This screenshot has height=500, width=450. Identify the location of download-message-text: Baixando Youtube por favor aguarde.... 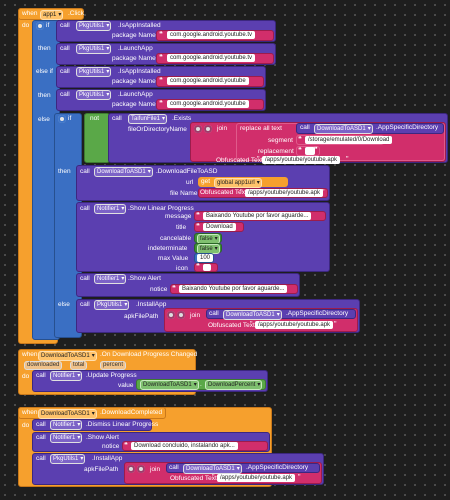
(257, 216).